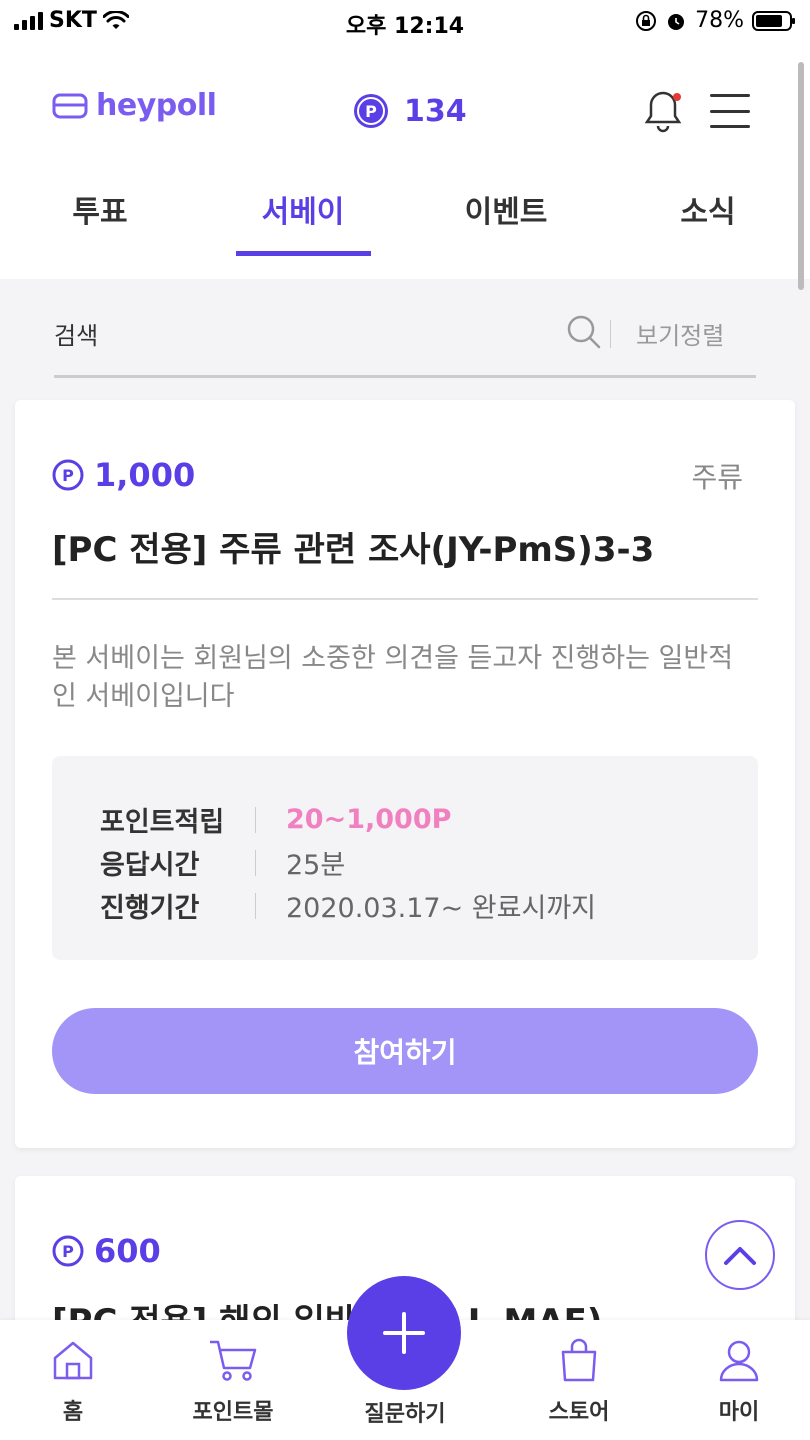 This screenshot has width=810, height=1440. Describe the element at coordinates (100, 209) in the screenshot. I see `tab-vote: 투표` at that location.